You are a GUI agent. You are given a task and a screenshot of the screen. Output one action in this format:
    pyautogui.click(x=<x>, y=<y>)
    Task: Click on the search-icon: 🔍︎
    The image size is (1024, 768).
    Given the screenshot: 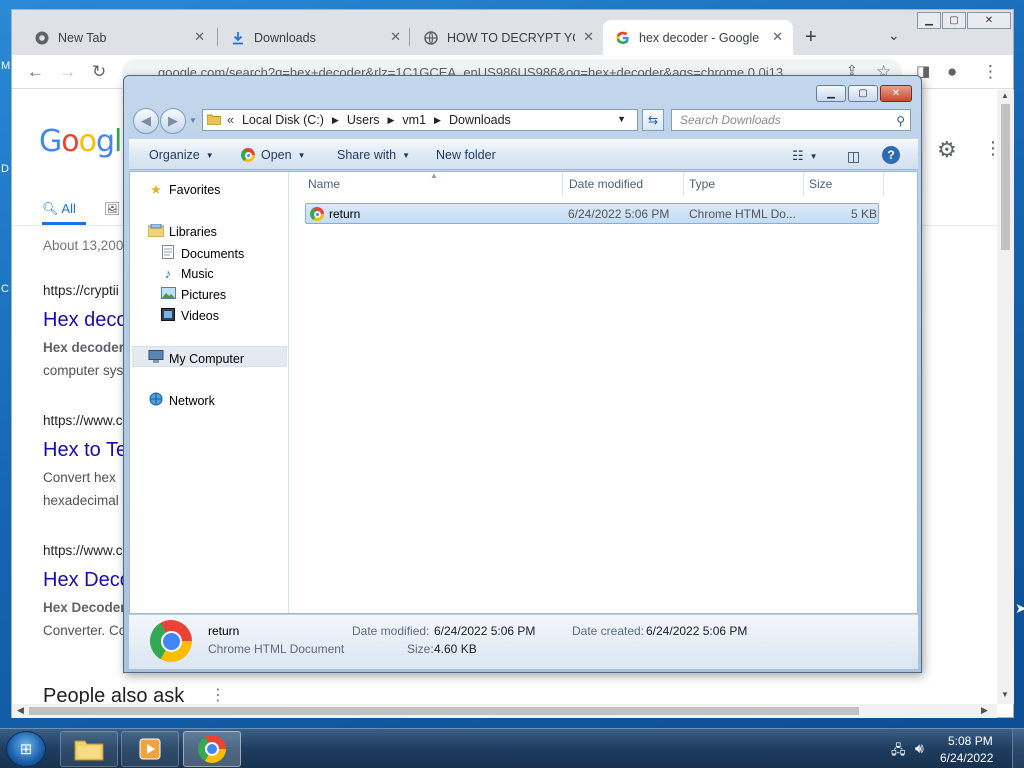 What is the action you would take?
    pyautogui.click(x=50, y=208)
    